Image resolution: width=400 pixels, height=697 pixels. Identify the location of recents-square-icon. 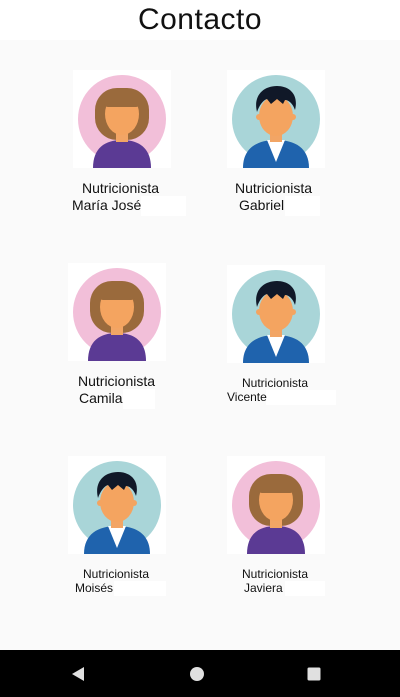
(314, 673).